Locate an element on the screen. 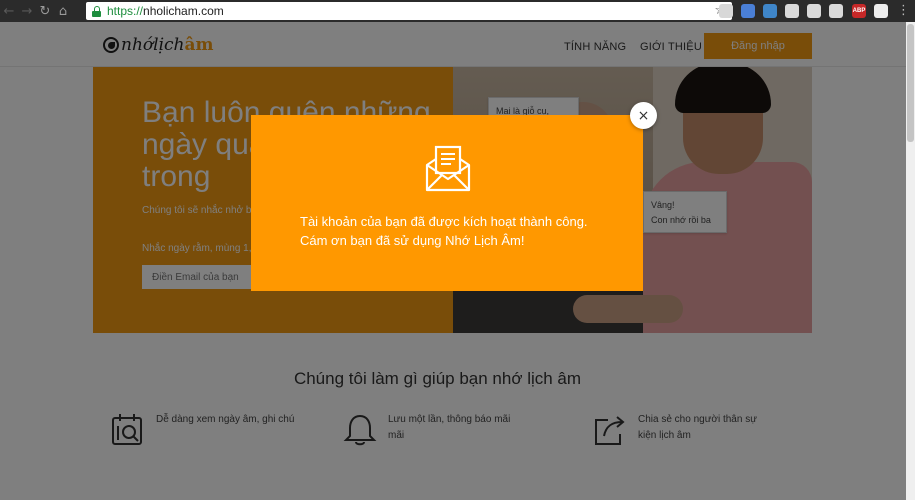 The image size is (915, 500). address-bar: https://nholicham.com ☆ is located at coordinates (409, 11).